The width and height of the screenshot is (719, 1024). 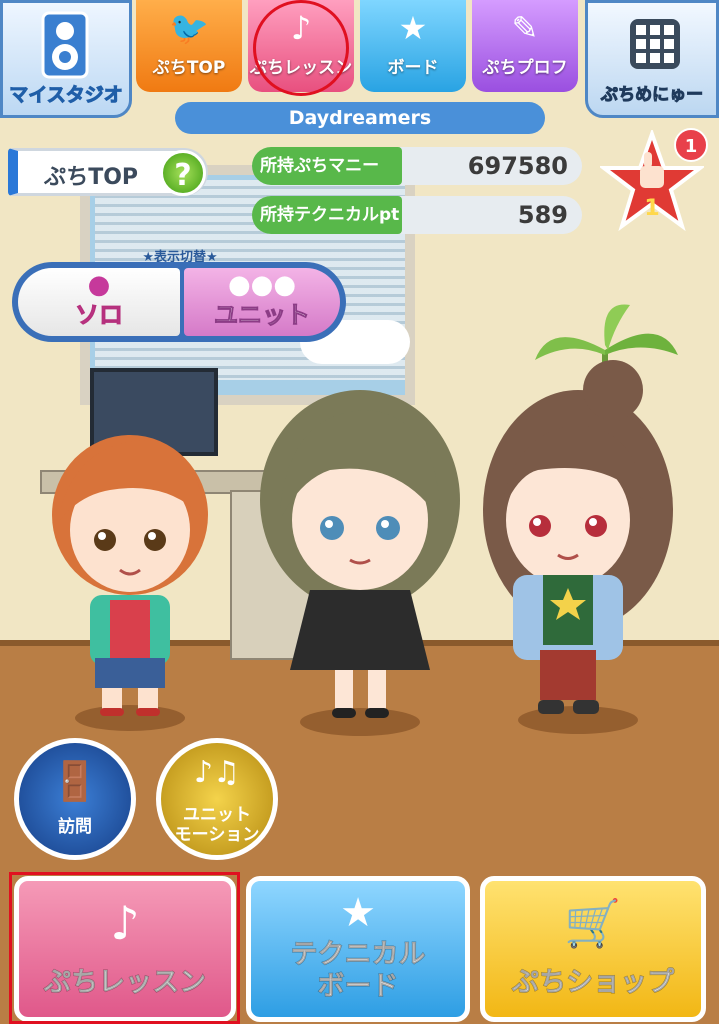 I want to click on puchi-shop-button: 🛒 ぷちショップ, so click(x=593, y=949).